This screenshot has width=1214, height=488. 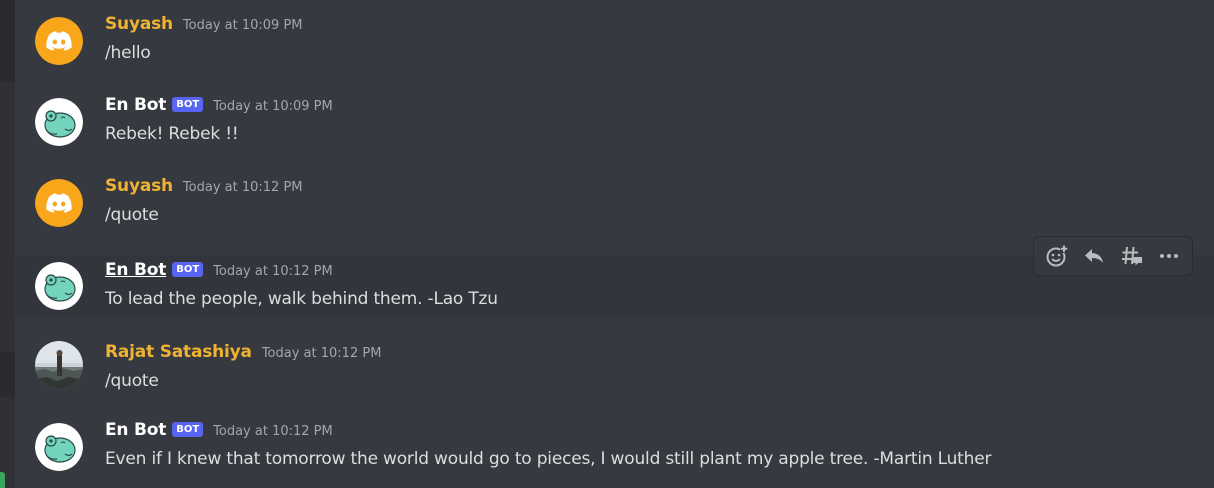 I want to click on user-photo-avatar, so click(x=59, y=365).